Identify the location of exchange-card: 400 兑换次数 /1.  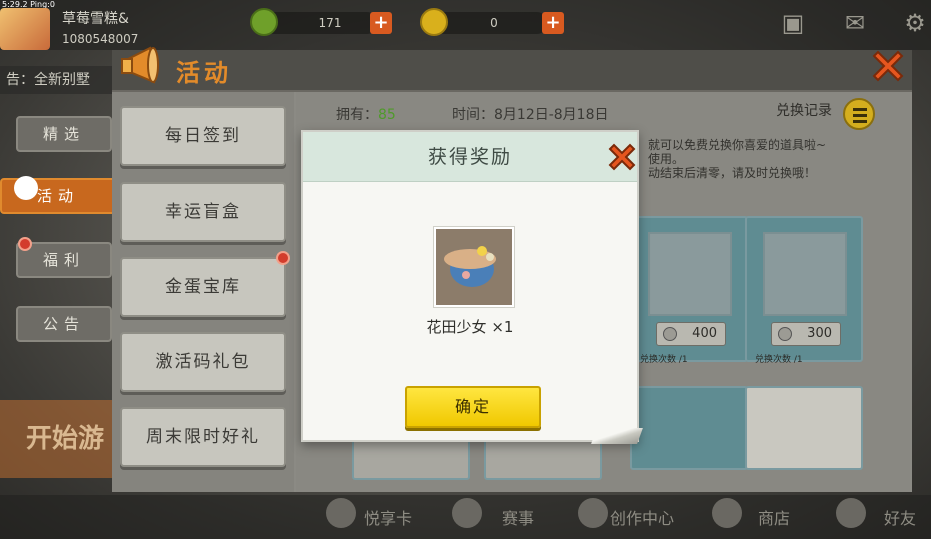
(689, 290).